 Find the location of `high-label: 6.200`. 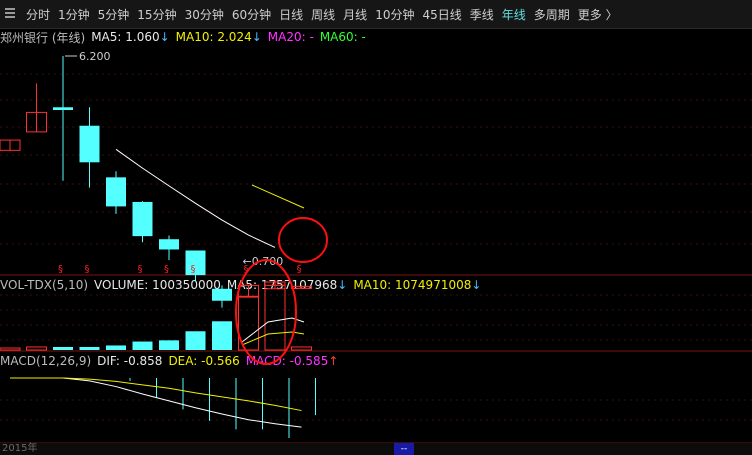

high-label: 6.200 is located at coordinates (95, 56).